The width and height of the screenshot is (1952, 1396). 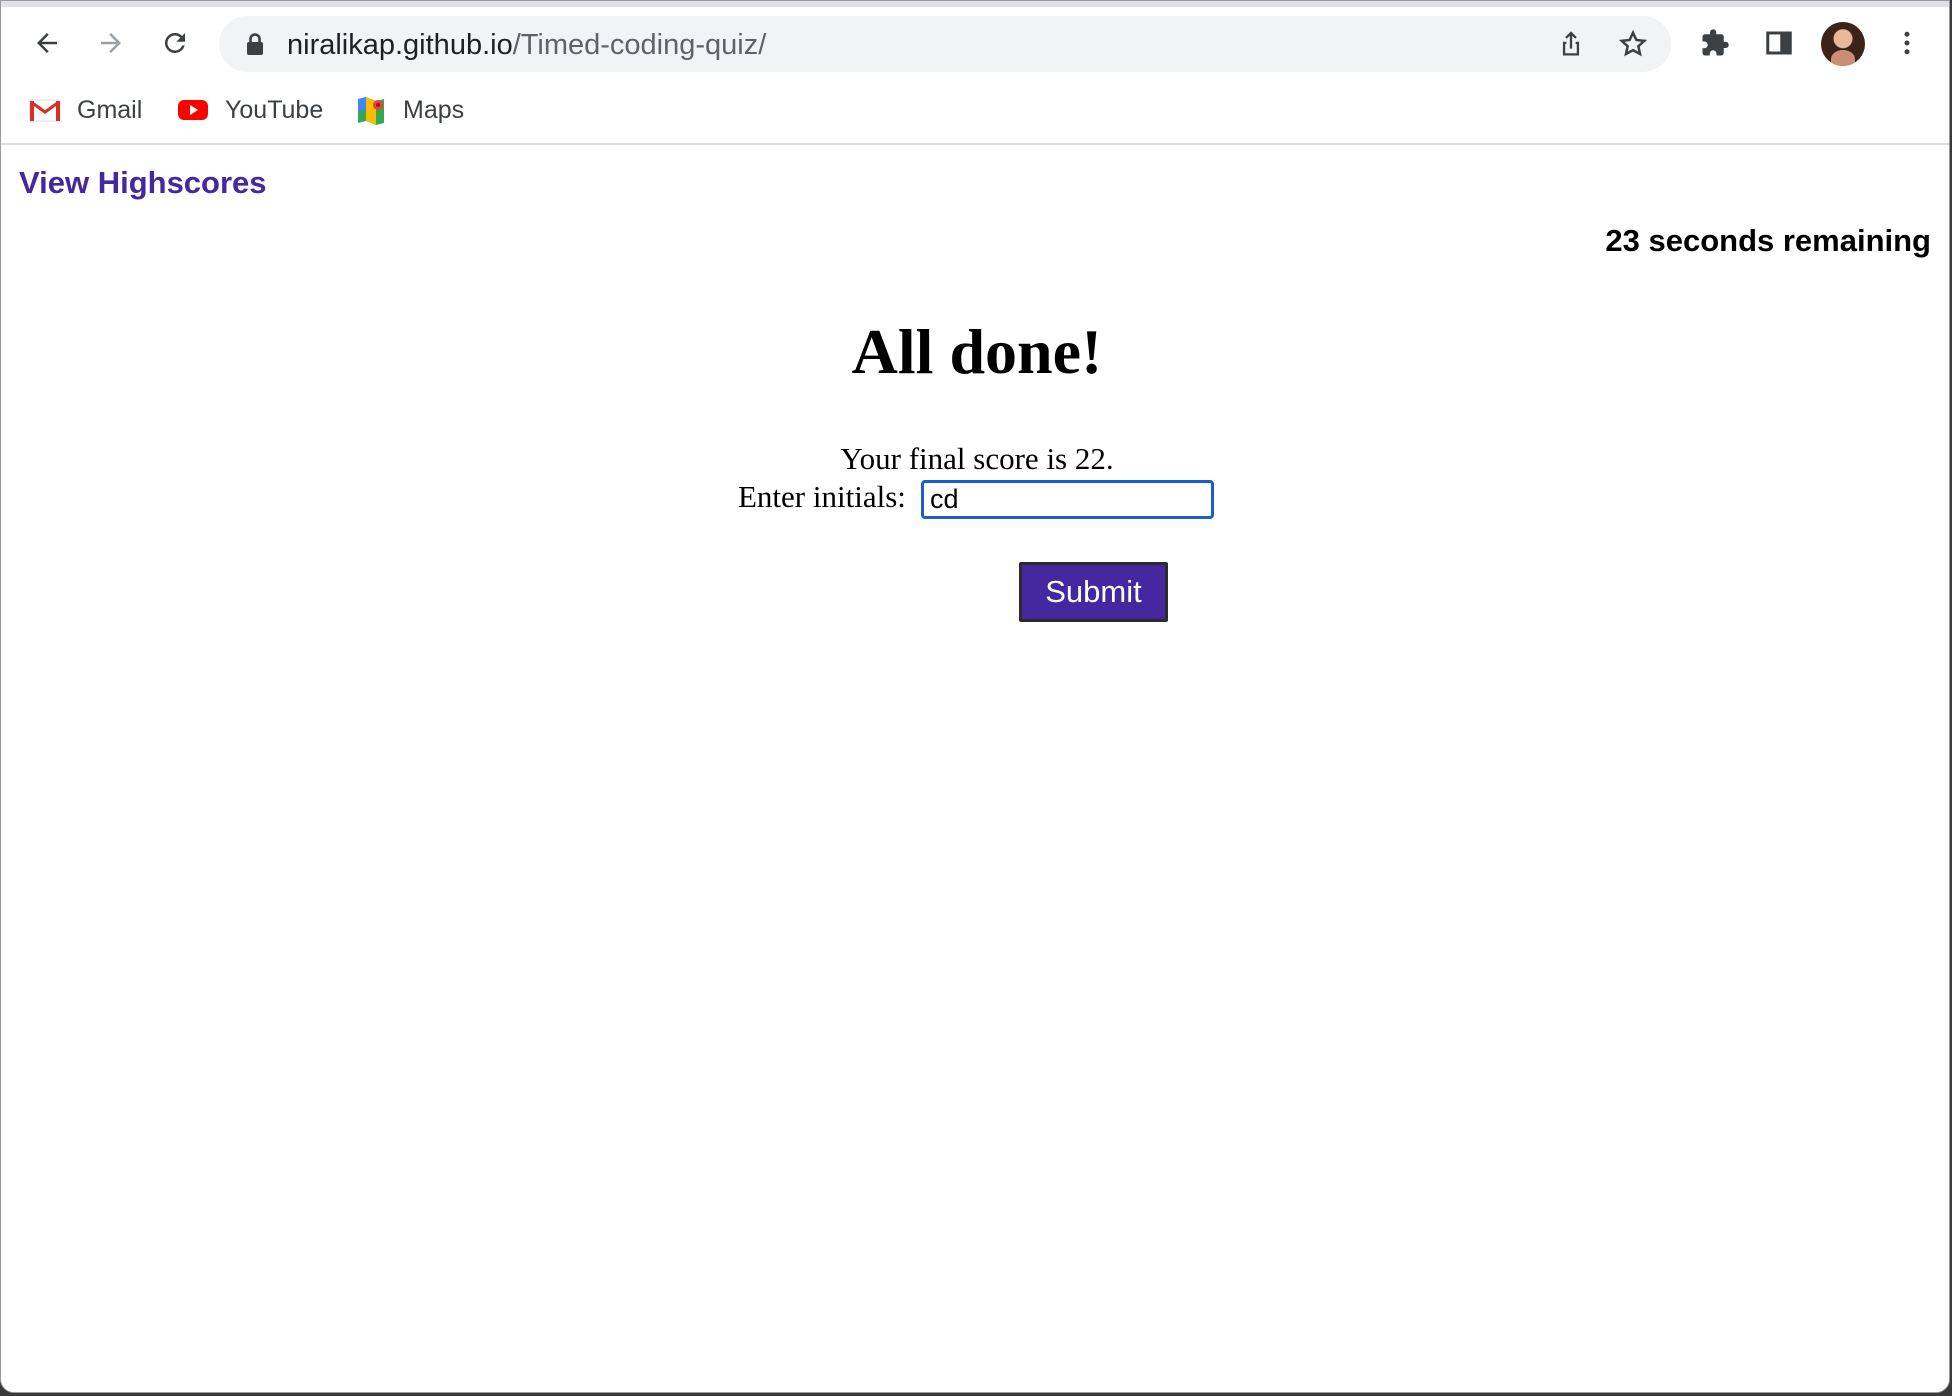 I want to click on extensions-button, so click(x=1715, y=43).